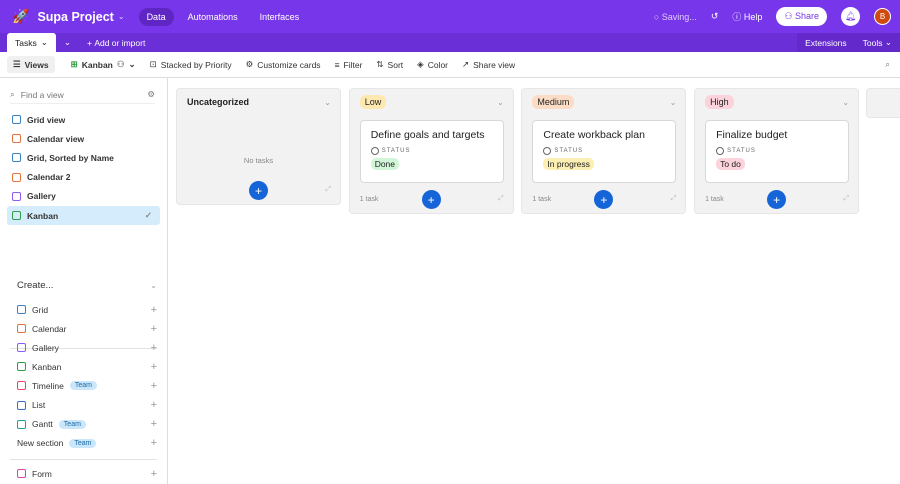 The image size is (900, 484). I want to click on status-badge: In progress, so click(568, 164).